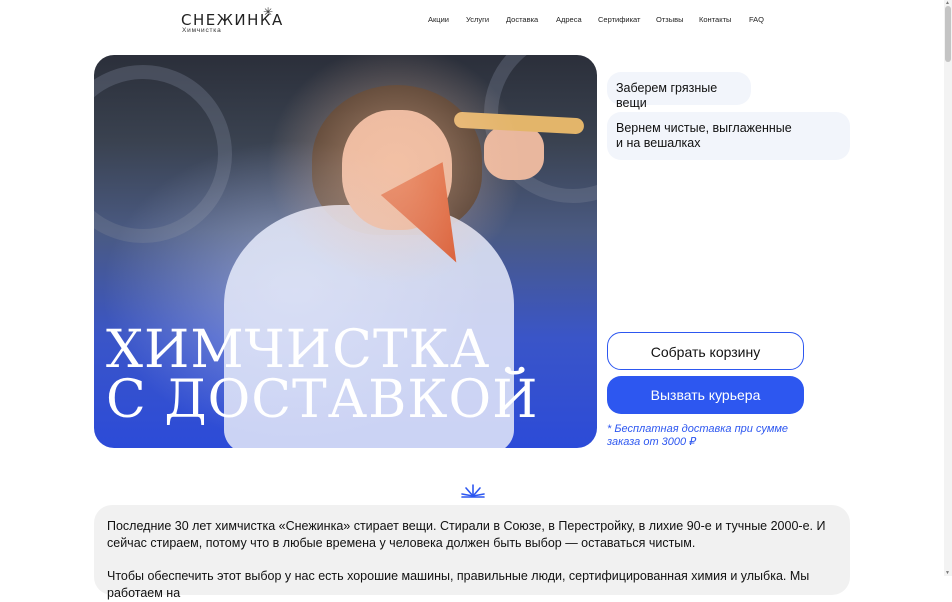 The image size is (952, 602). Describe the element at coordinates (669, 19) in the screenshot. I see `nav-reviews: Отзывы` at that location.